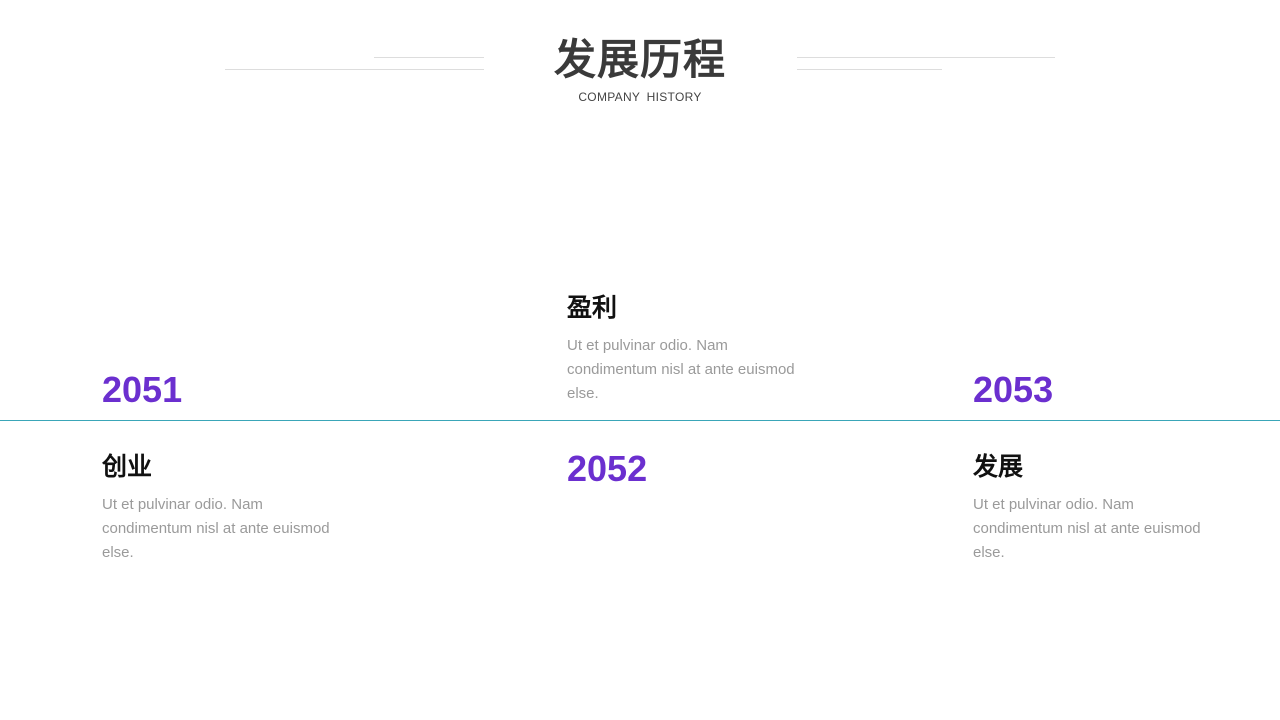 This screenshot has width=1280, height=720. I want to click on milestone-heading-profit: 盈利, so click(592, 307).